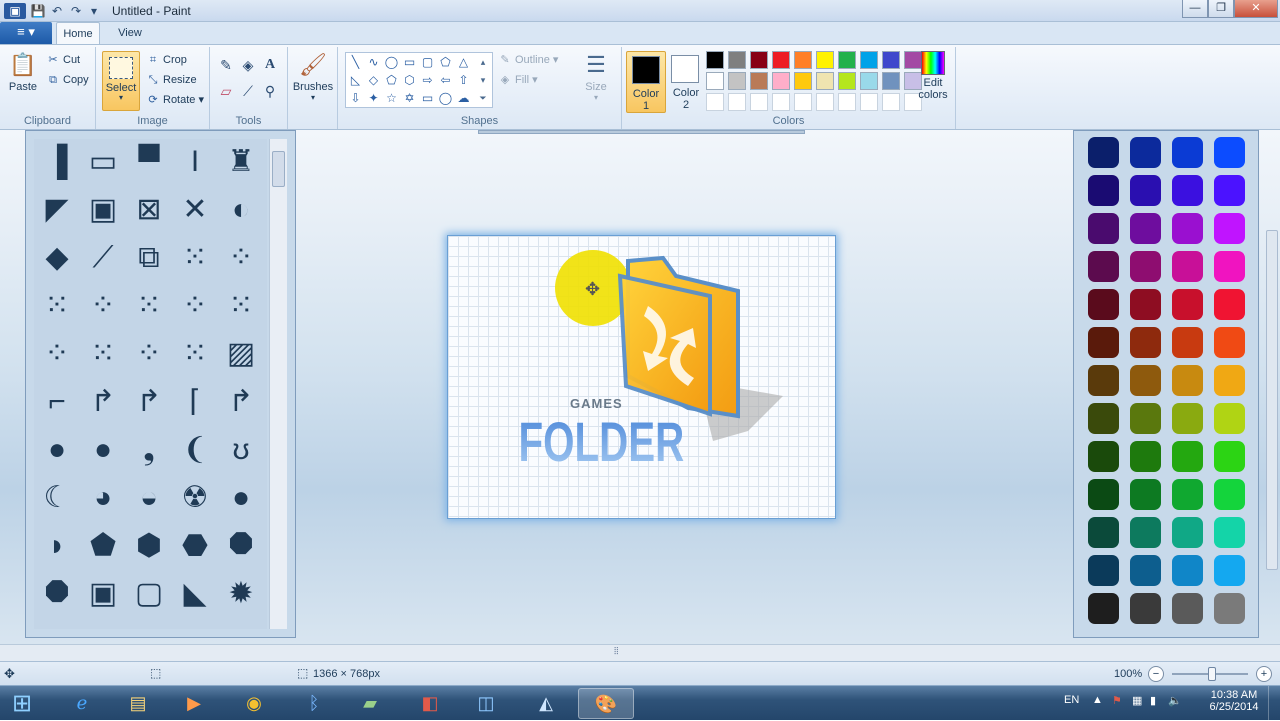 The width and height of the screenshot is (1280, 721). Describe the element at coordinates (606, 703) in the screenshot. I see `paint-taskbar-button: 🎨` at that location.